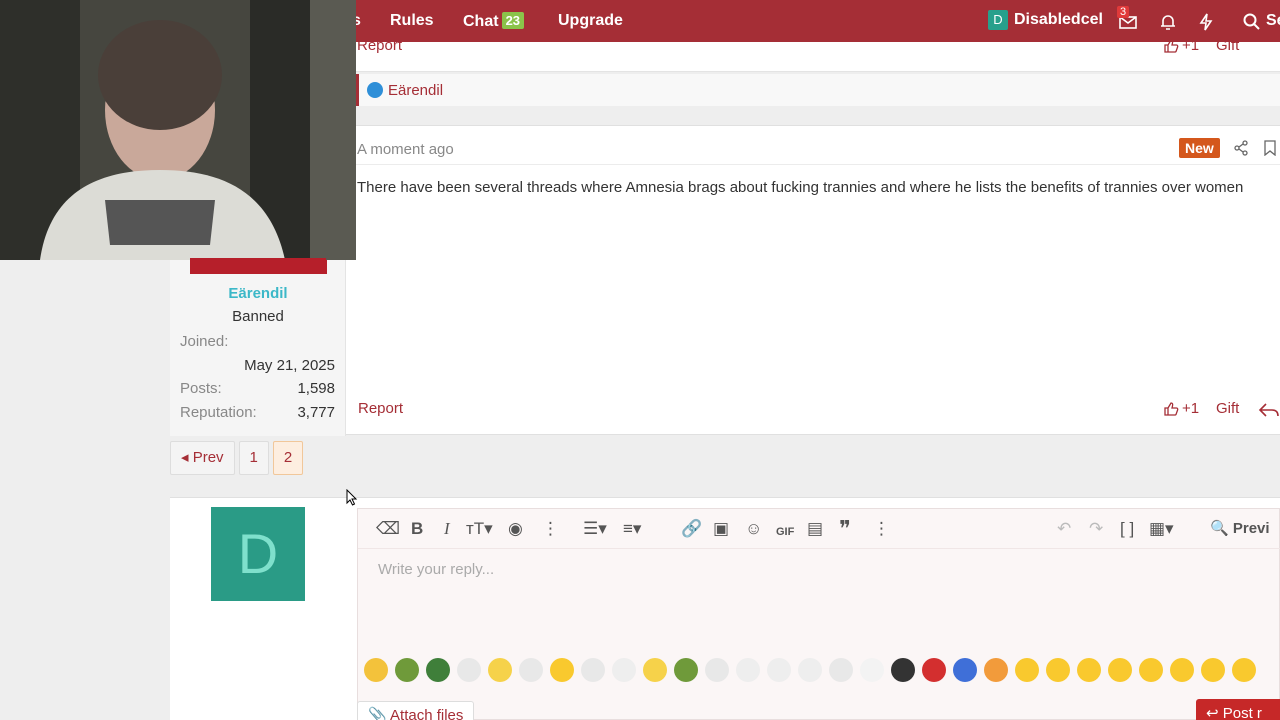 This screenshot has height=720, width=1280. What do you see at coordinates (204, 341) in the screenshot?
I see `joined-label: Joined:` at bounding box center [204, 341].